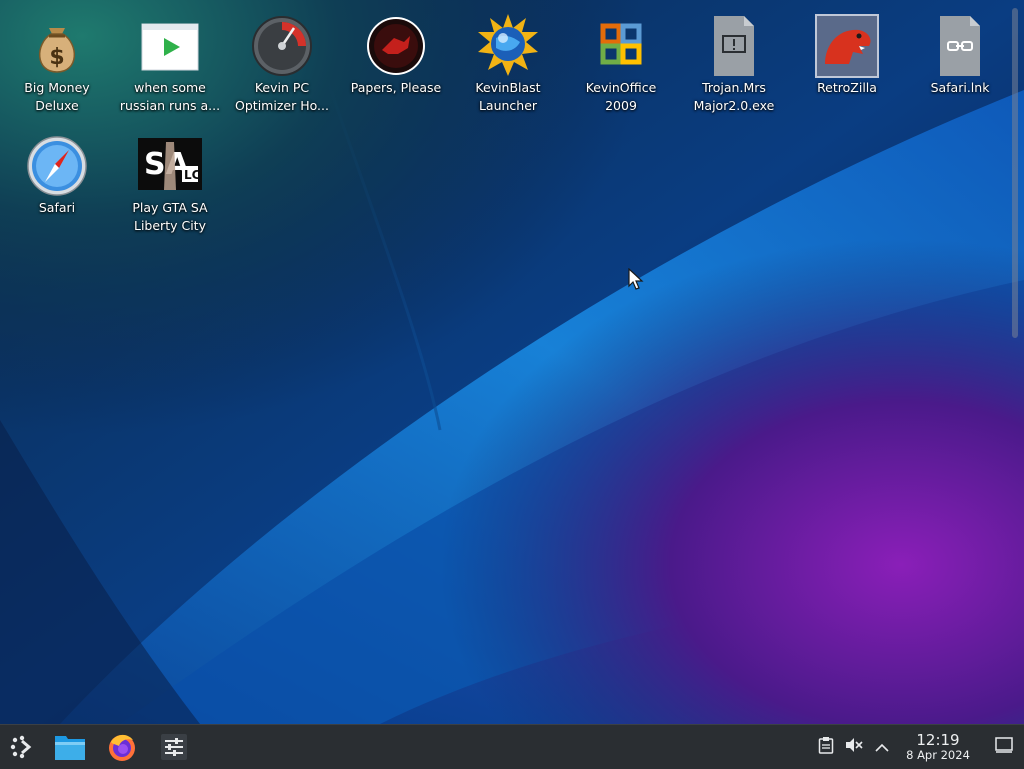 Image resolution: width=1024 pixels, height=769 pixels. I want to click on mouse-cursor-icon, so click(636, 279).